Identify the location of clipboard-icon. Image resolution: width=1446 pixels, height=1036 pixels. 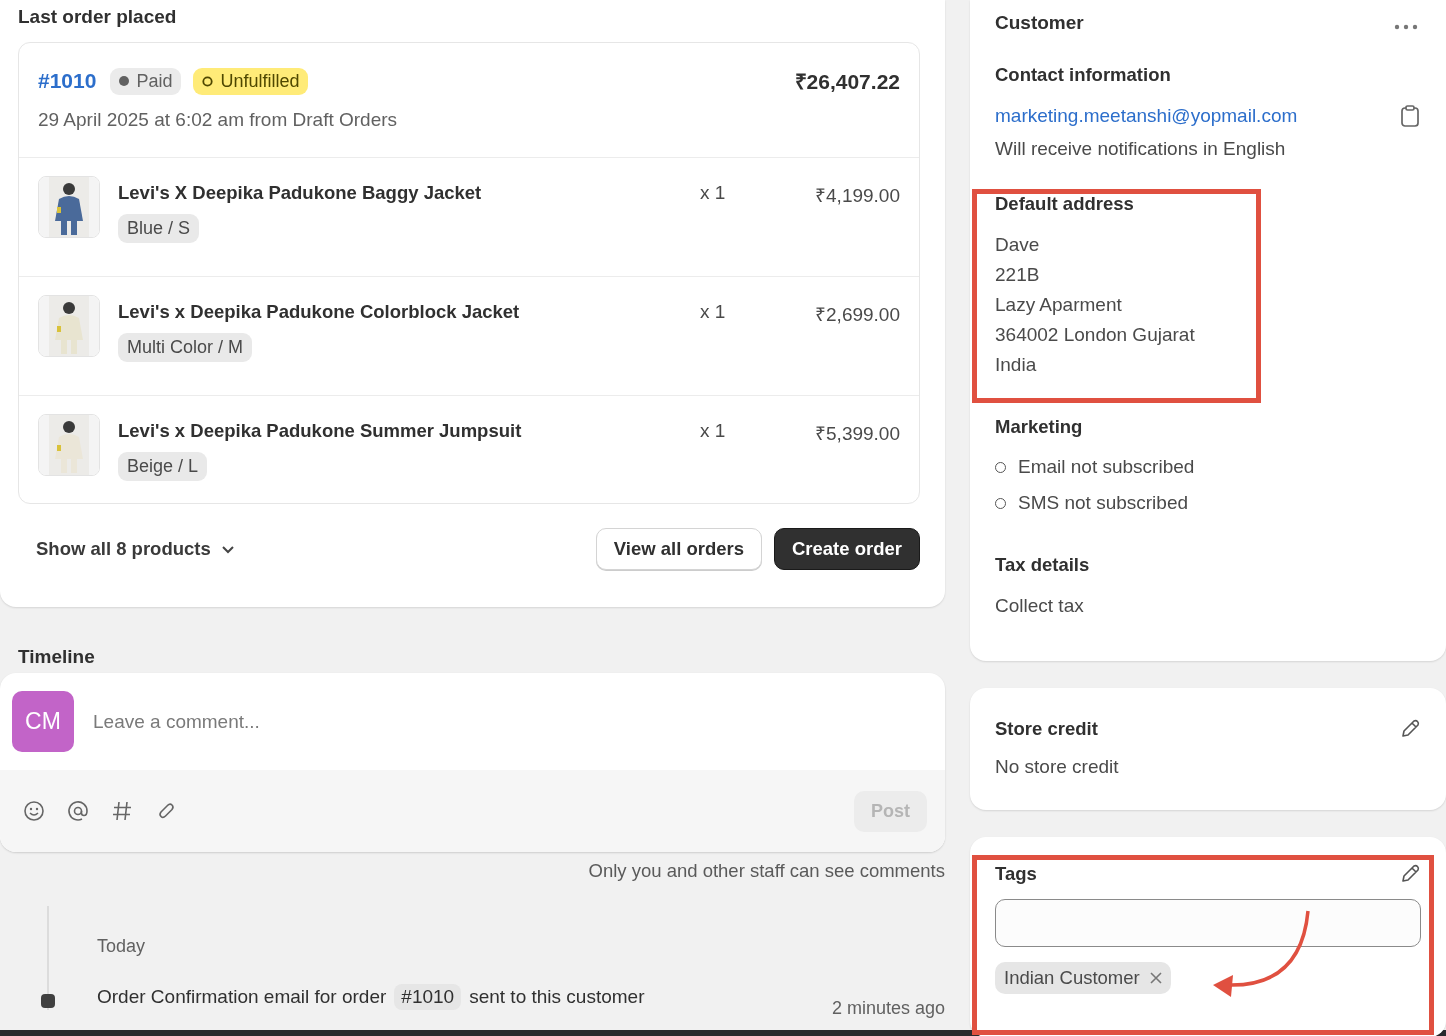
(1410, 116).